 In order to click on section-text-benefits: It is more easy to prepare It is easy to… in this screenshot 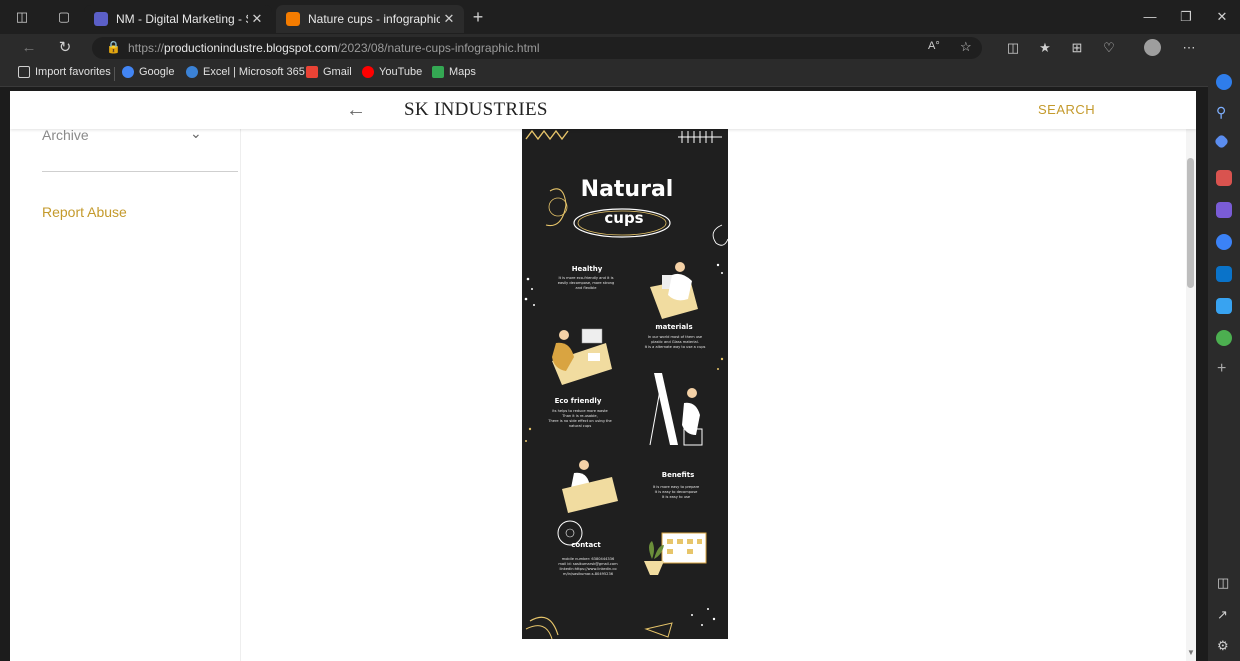, I will do `click(676, 492)`.